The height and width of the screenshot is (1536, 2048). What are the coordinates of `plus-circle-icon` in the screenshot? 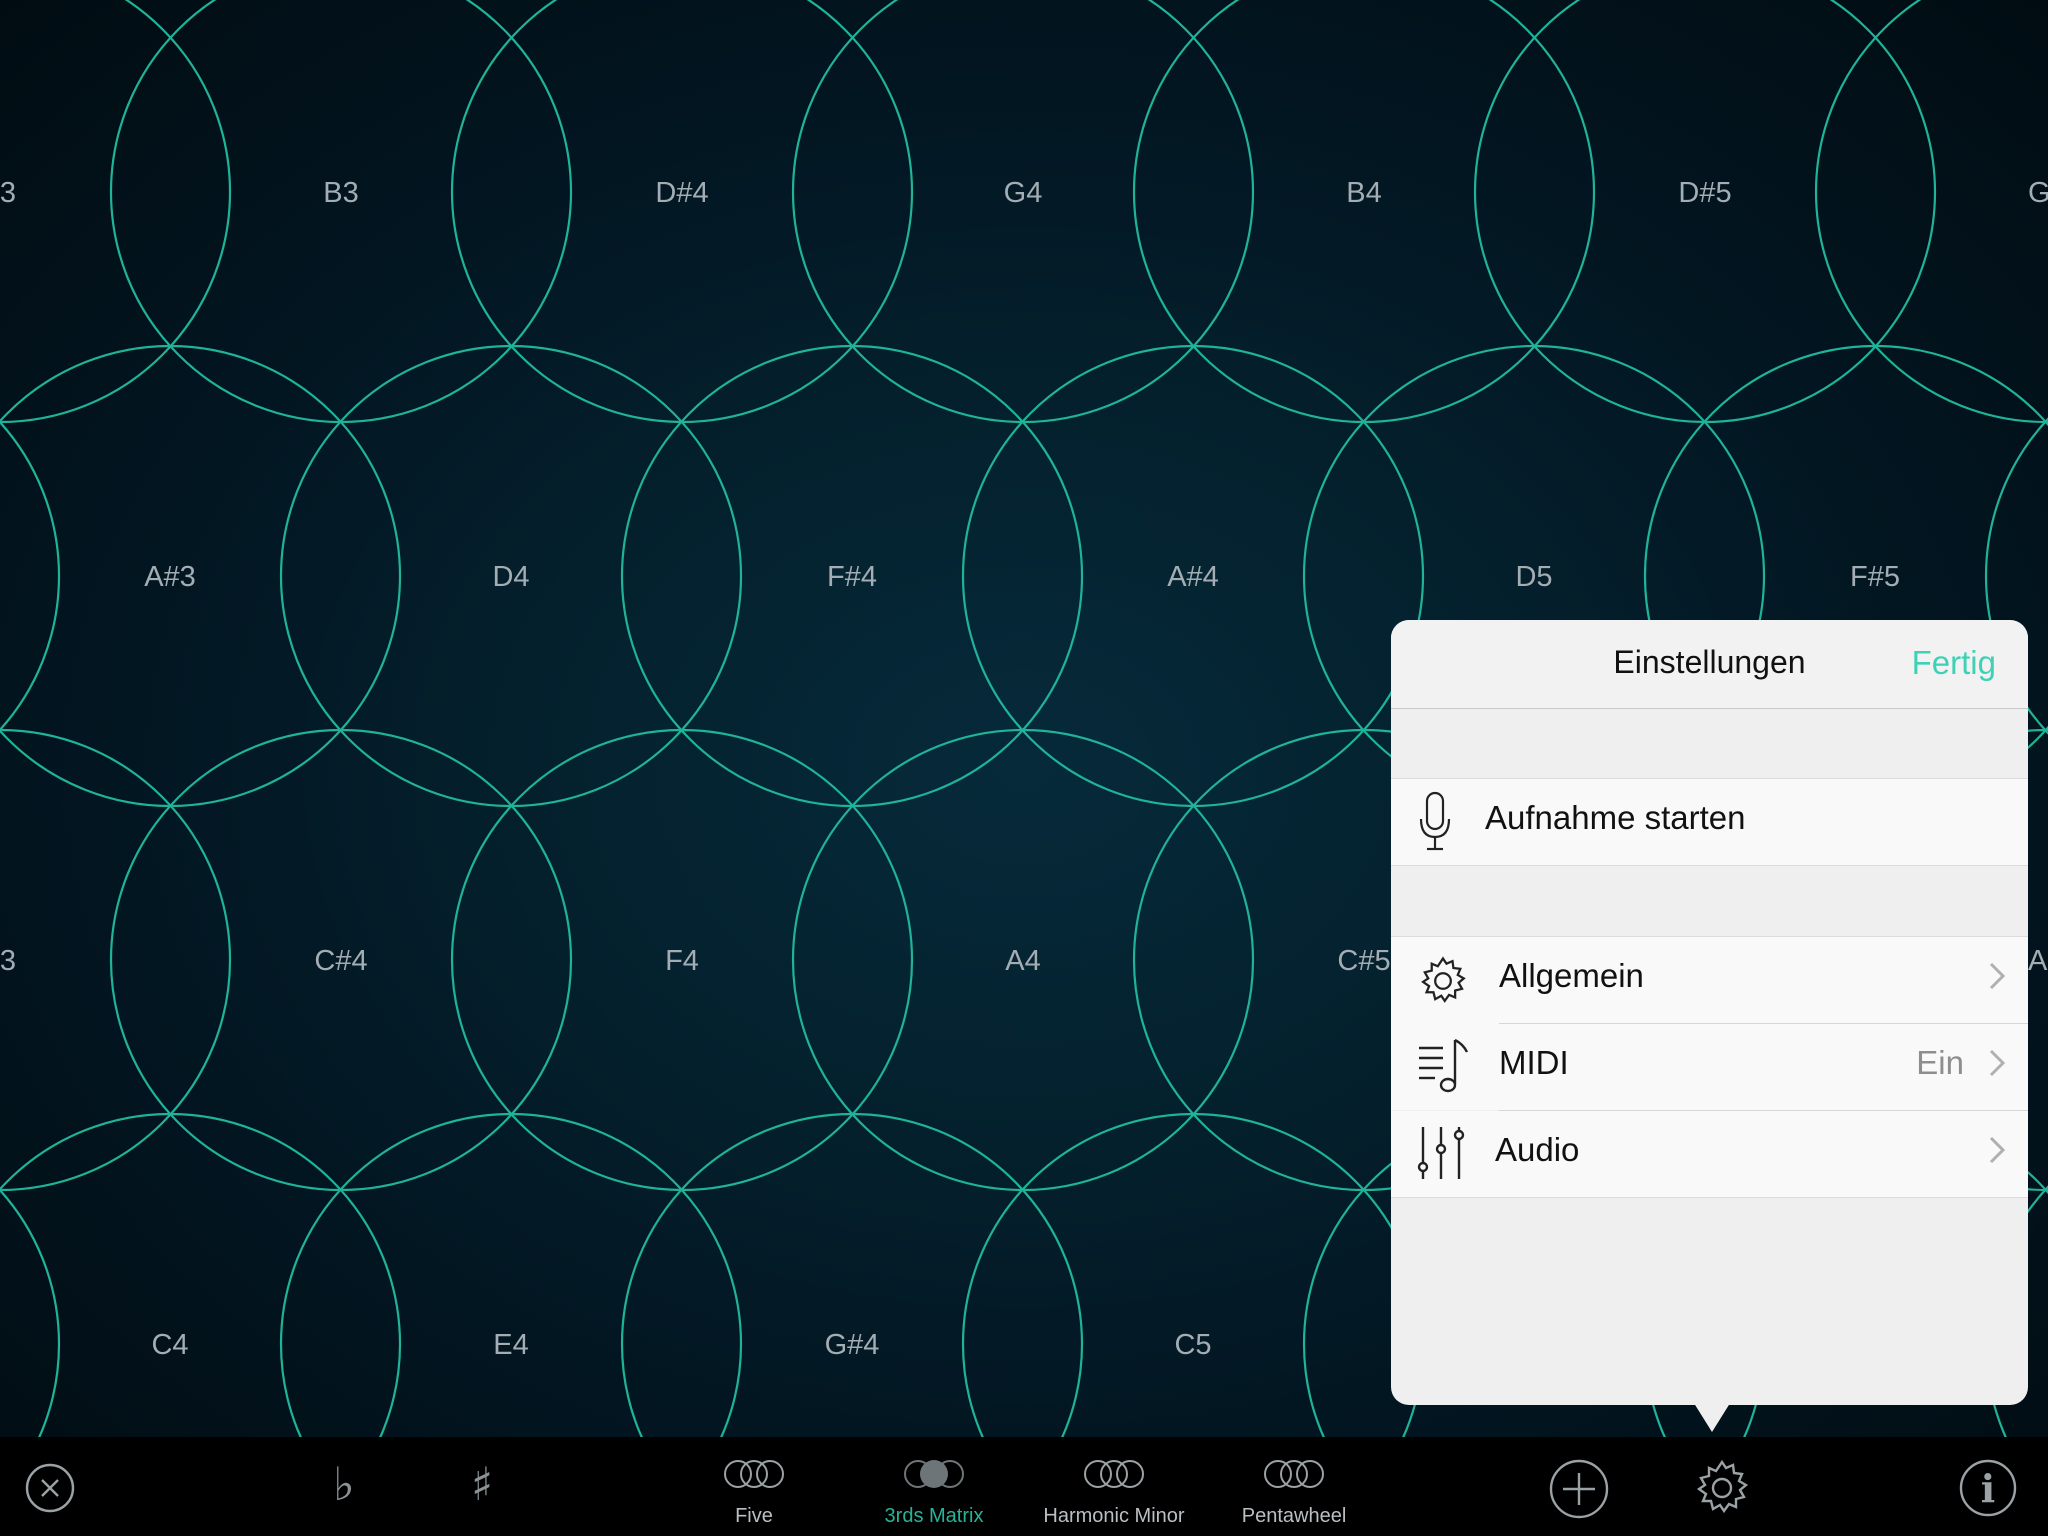 It's located at (1579, 1489).